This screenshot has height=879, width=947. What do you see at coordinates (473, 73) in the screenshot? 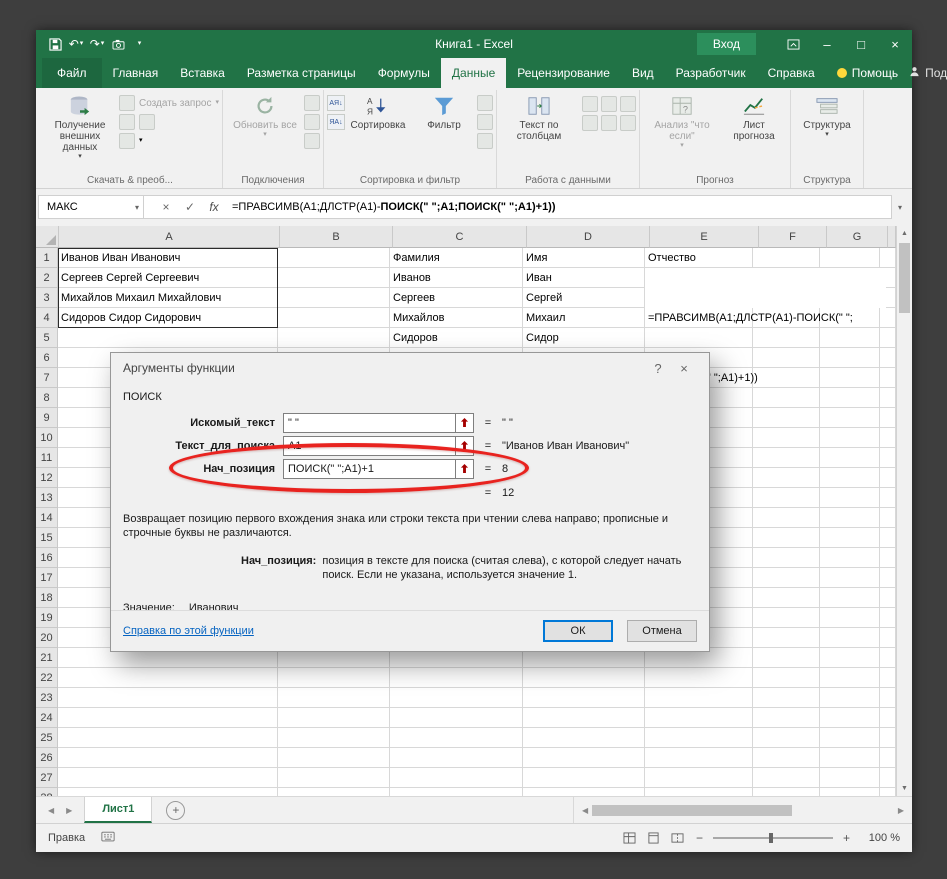
I see `tab-data: Данные` at bounding box center [473, 73].